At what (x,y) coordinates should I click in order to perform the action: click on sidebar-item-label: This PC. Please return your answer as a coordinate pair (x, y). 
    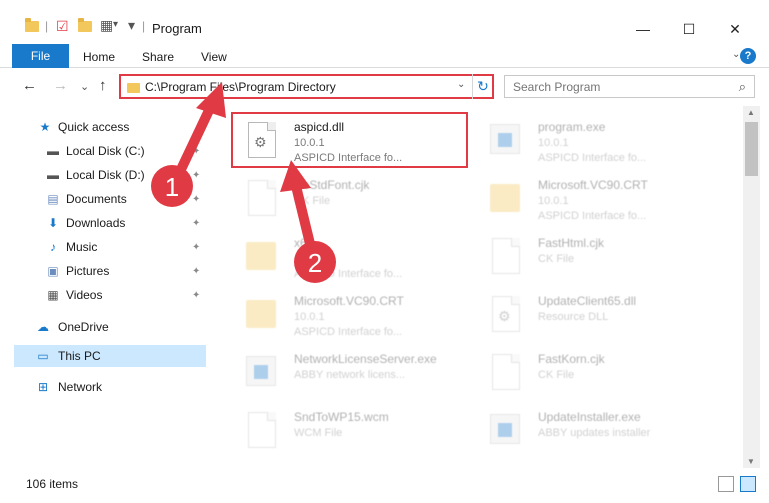
    Looking at the image, I should click on (79, 356).